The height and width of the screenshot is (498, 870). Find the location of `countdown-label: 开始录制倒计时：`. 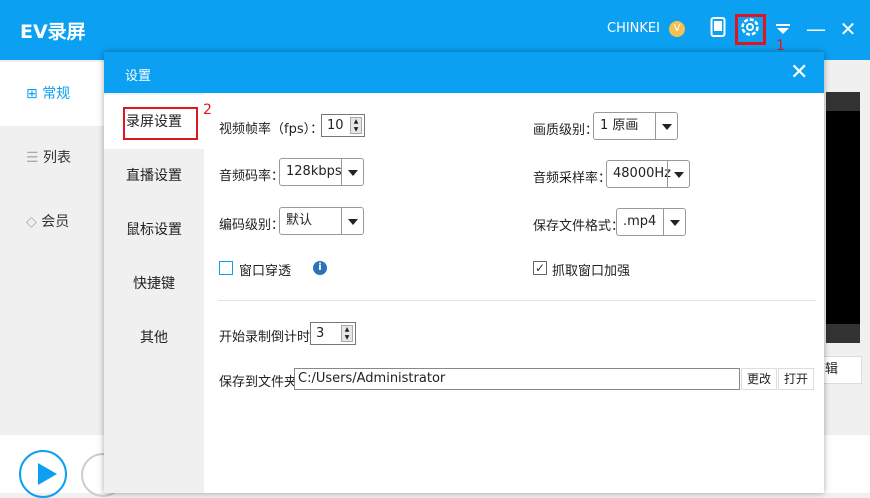

countdown-label: 开始录制倒计时： is located at coordinates (271, 337).